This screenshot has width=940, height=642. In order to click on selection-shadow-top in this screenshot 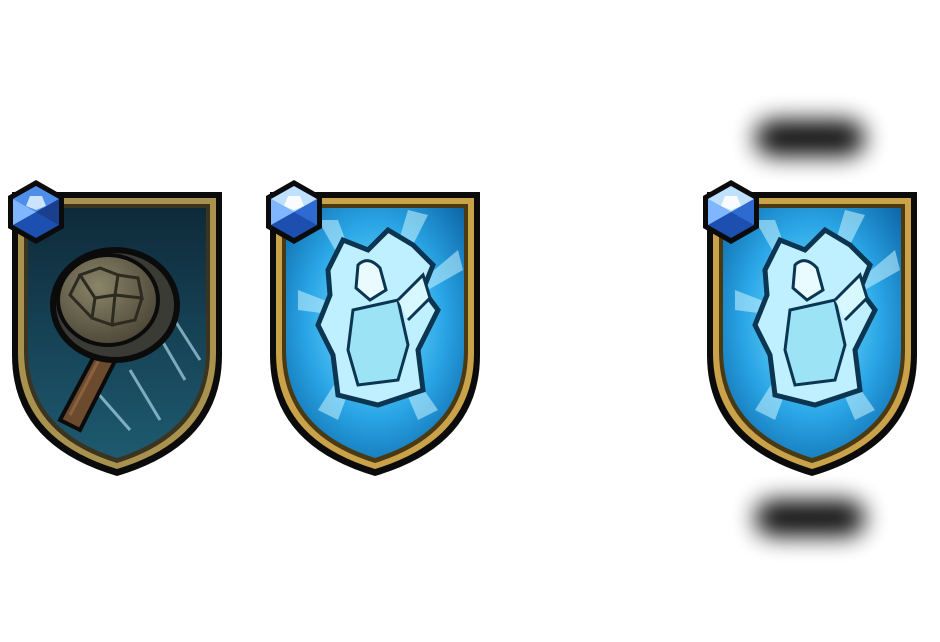, I will do `click(810, 138)`.